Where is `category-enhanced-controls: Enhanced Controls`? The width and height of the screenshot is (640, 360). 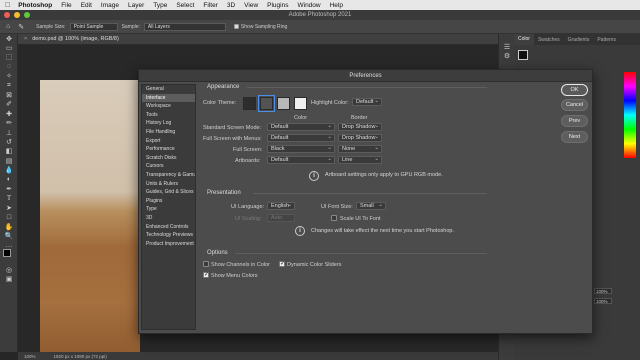 category-enhanced-controls: Enhanced Controls is located at coordinates (168, 227).